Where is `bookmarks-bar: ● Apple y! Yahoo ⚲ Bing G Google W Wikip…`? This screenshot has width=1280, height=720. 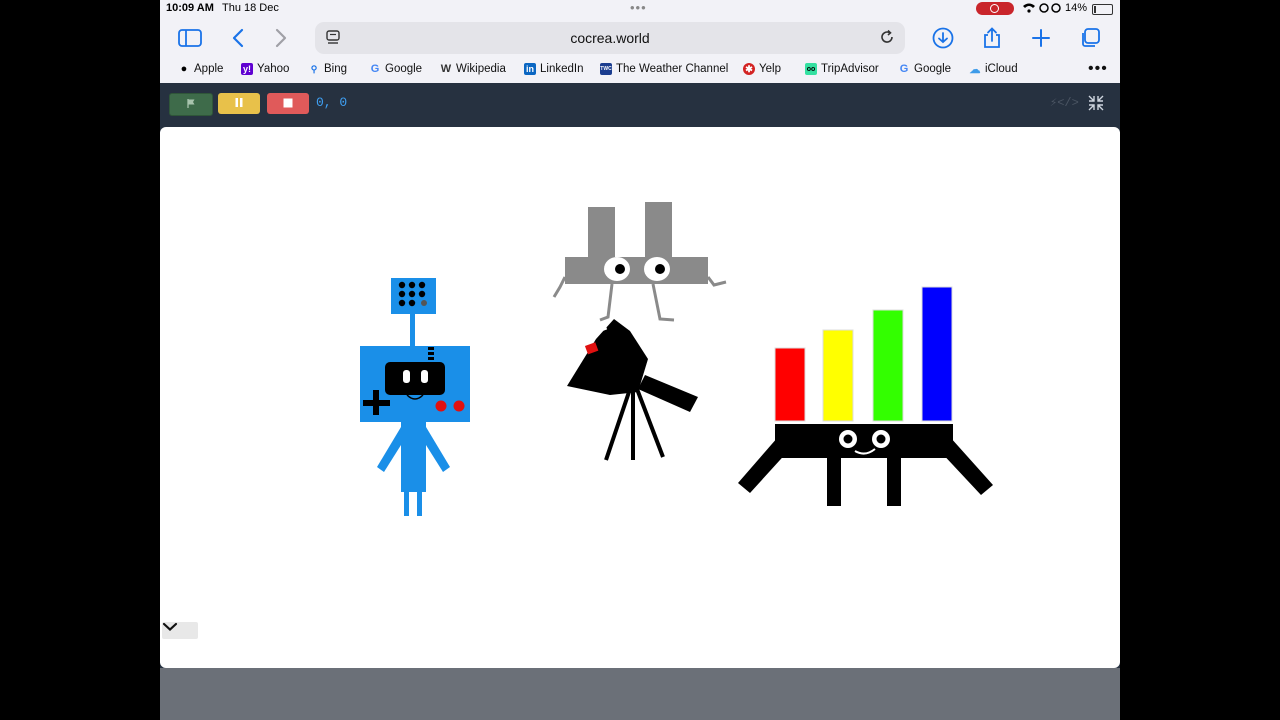
bookmarks-bar: ● Apple y! Yahoo ⚲ Bing G Google W Wikip… is located at coordinates (640, 71).